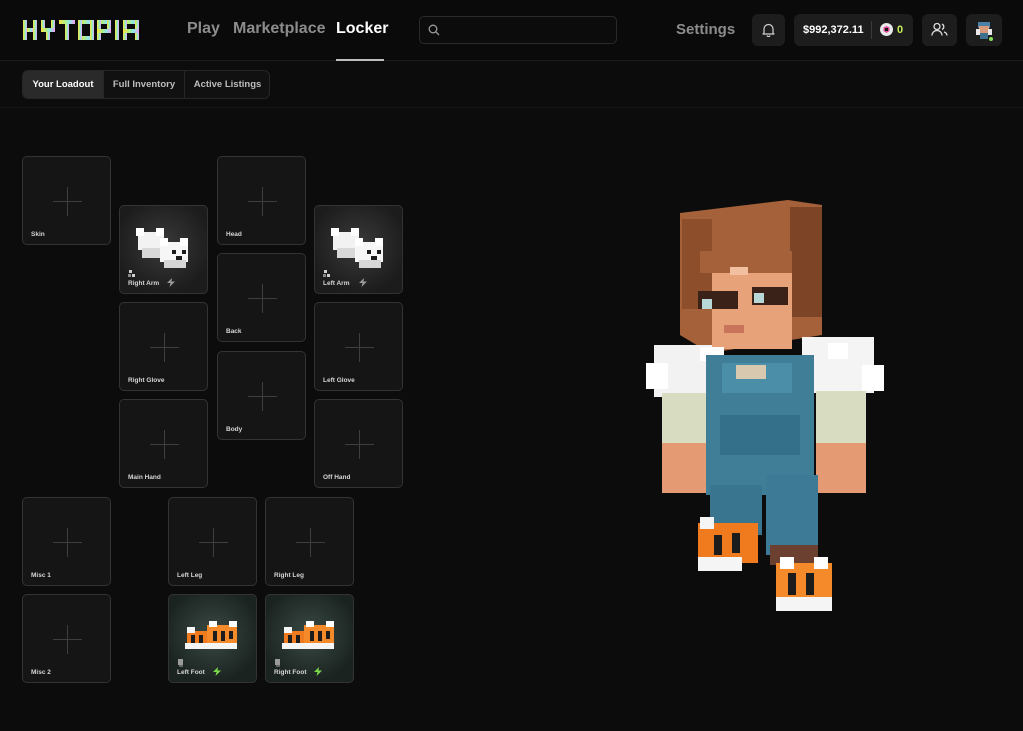 This screenshot has width=1023, height=731. What do you see at coordinates (144, 283) in the screenshot?
I see `slot-label: Right Arm` at bounding box center [144, 283].